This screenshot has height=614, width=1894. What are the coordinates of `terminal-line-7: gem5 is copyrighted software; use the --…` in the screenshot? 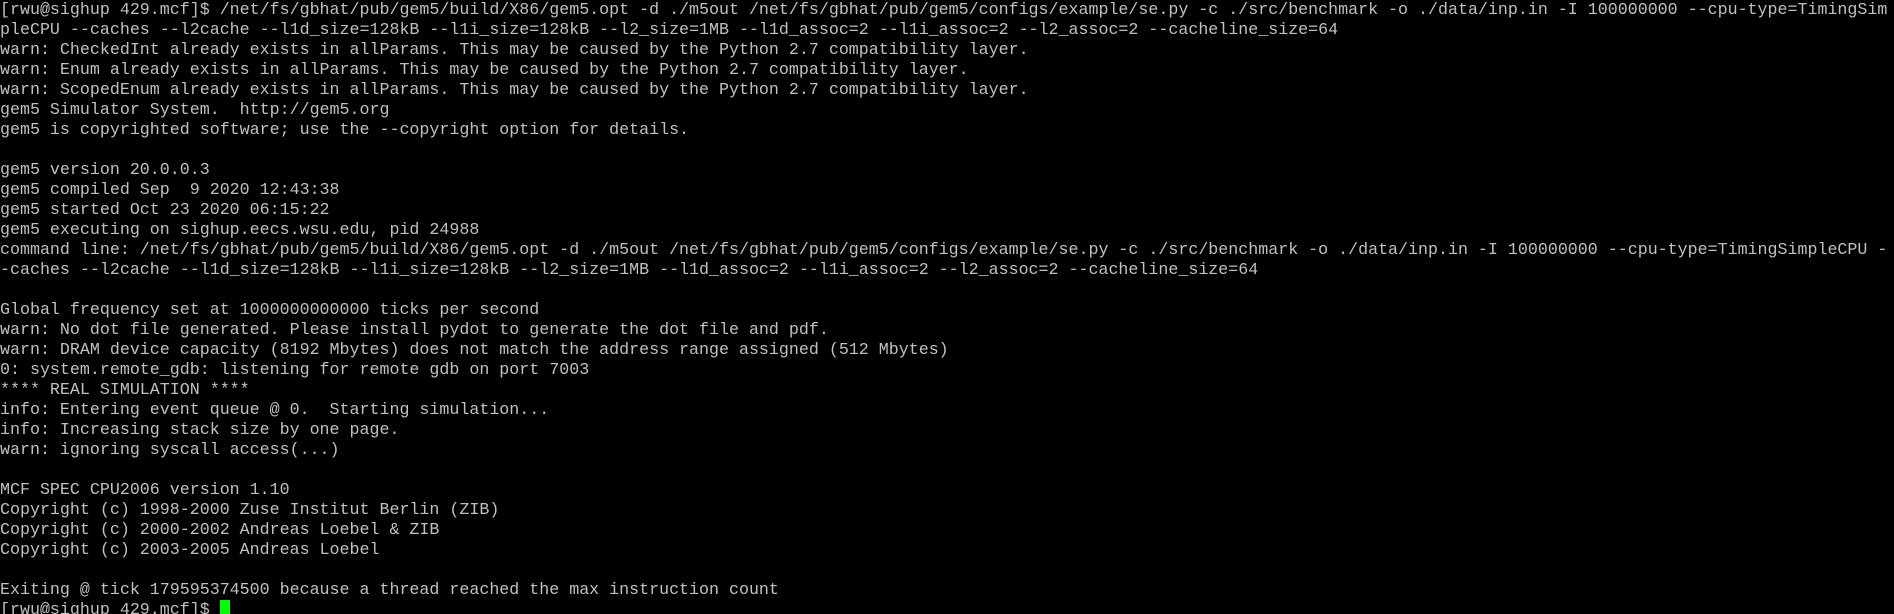 It's located at (345, 129).